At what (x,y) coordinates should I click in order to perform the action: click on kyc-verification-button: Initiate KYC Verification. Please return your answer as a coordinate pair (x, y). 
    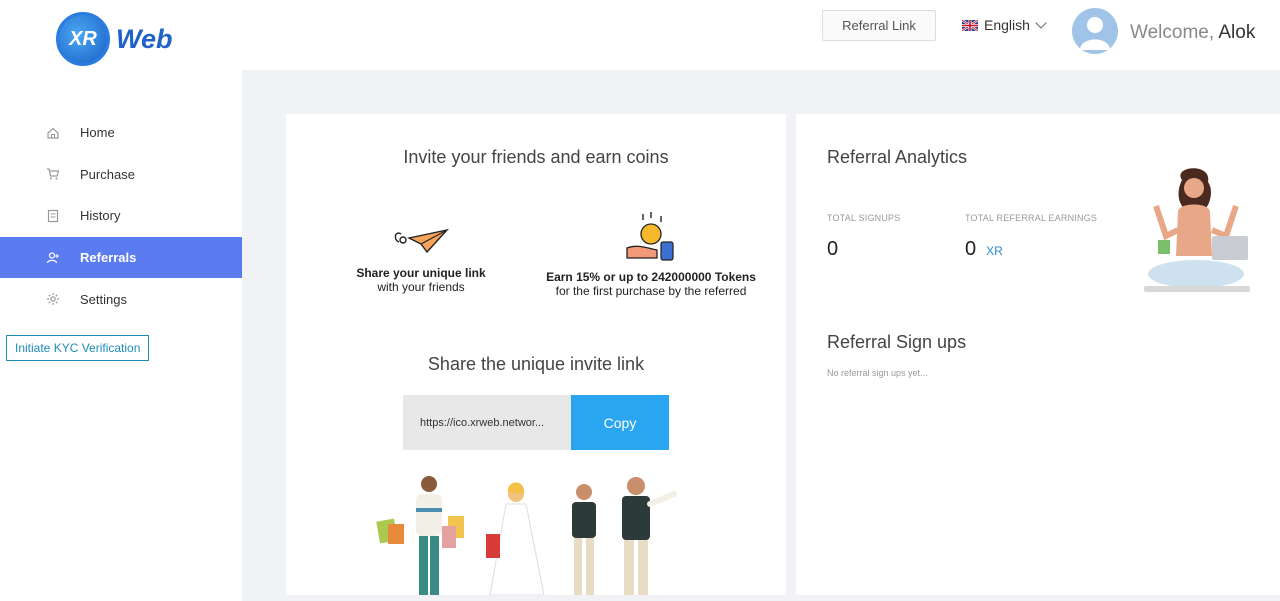
    Looking at the image, I should click on (78, 348).